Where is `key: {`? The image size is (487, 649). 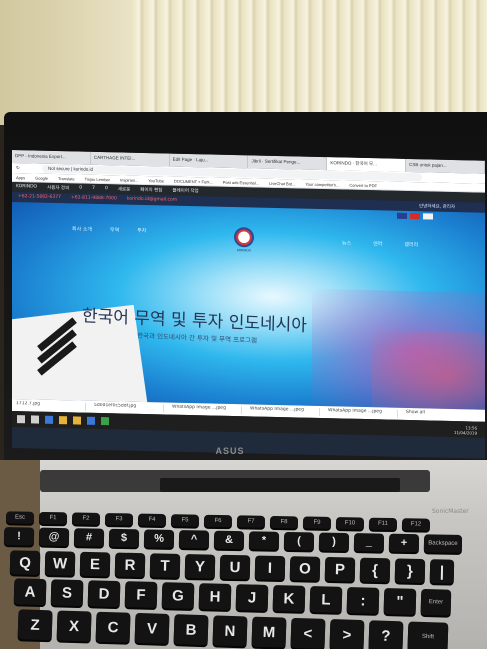
key: { is located at coordinates (375, 570).